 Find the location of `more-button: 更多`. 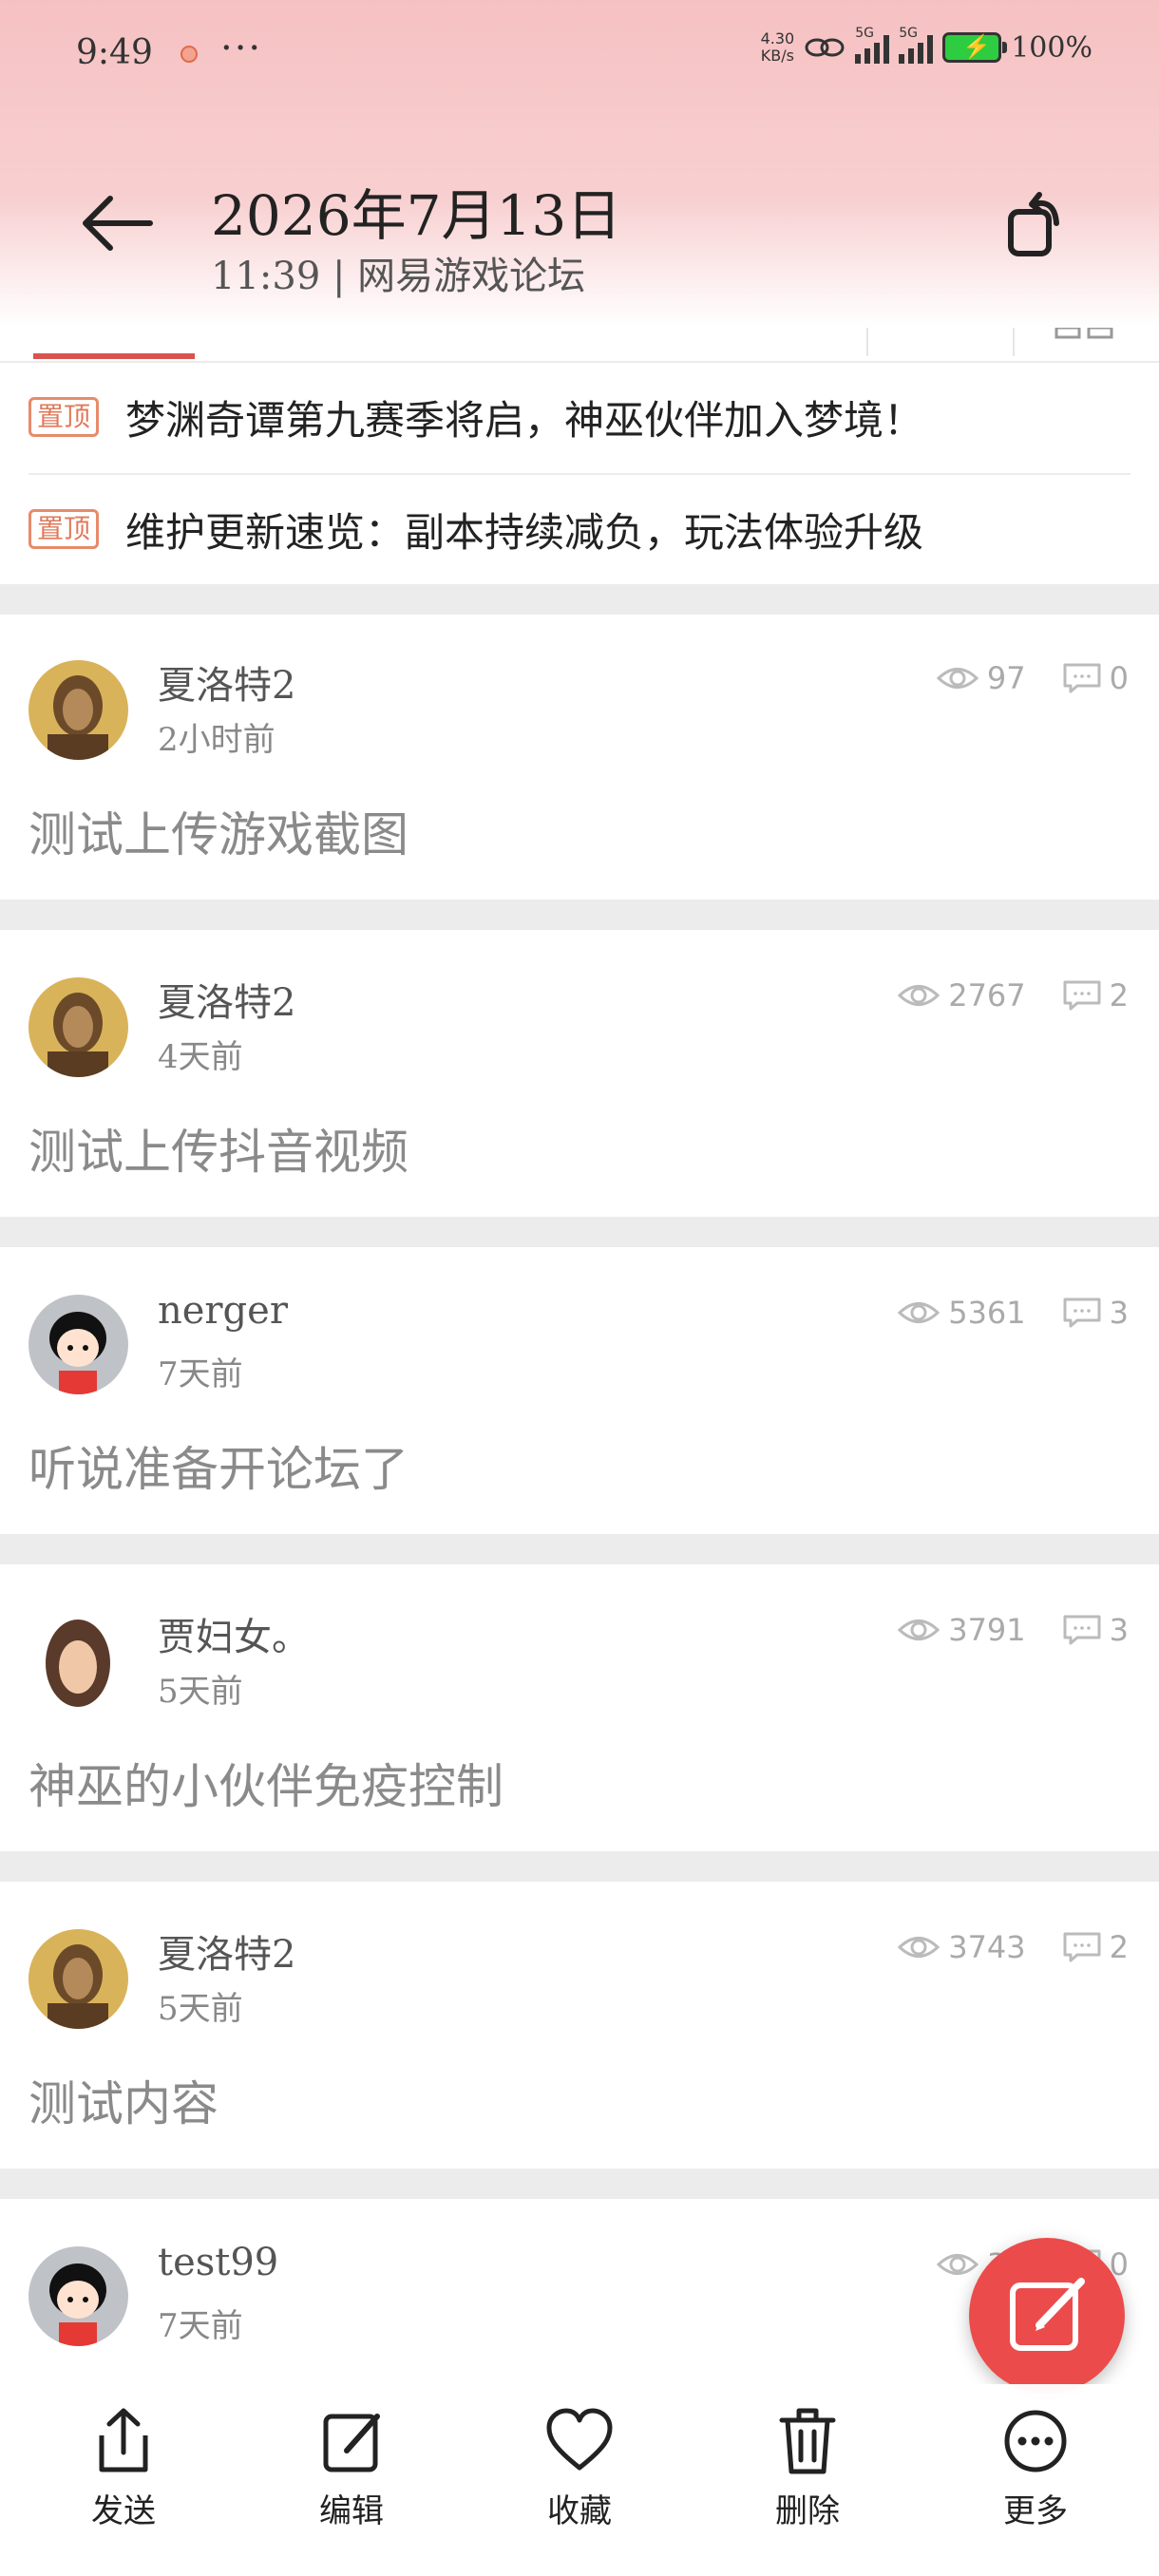

more-button: 更多 is located at coordinates (1035, 2467).